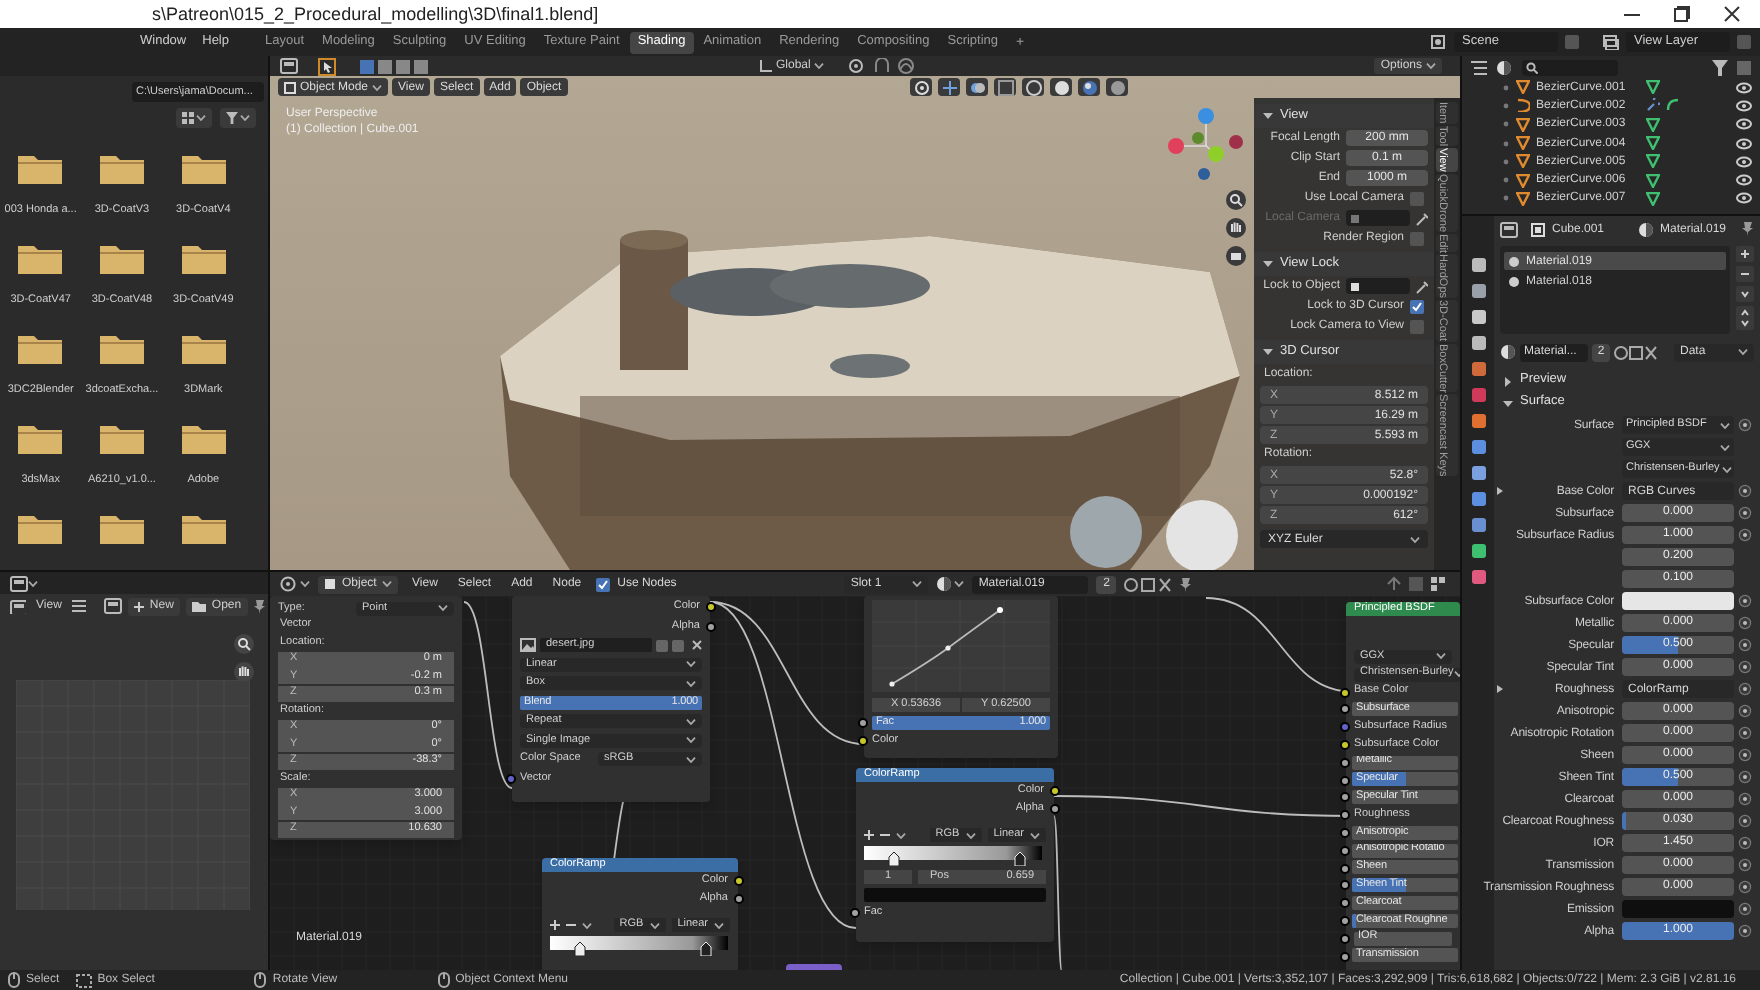  I want to click on proportional-edit-icon, so click(907, 66).